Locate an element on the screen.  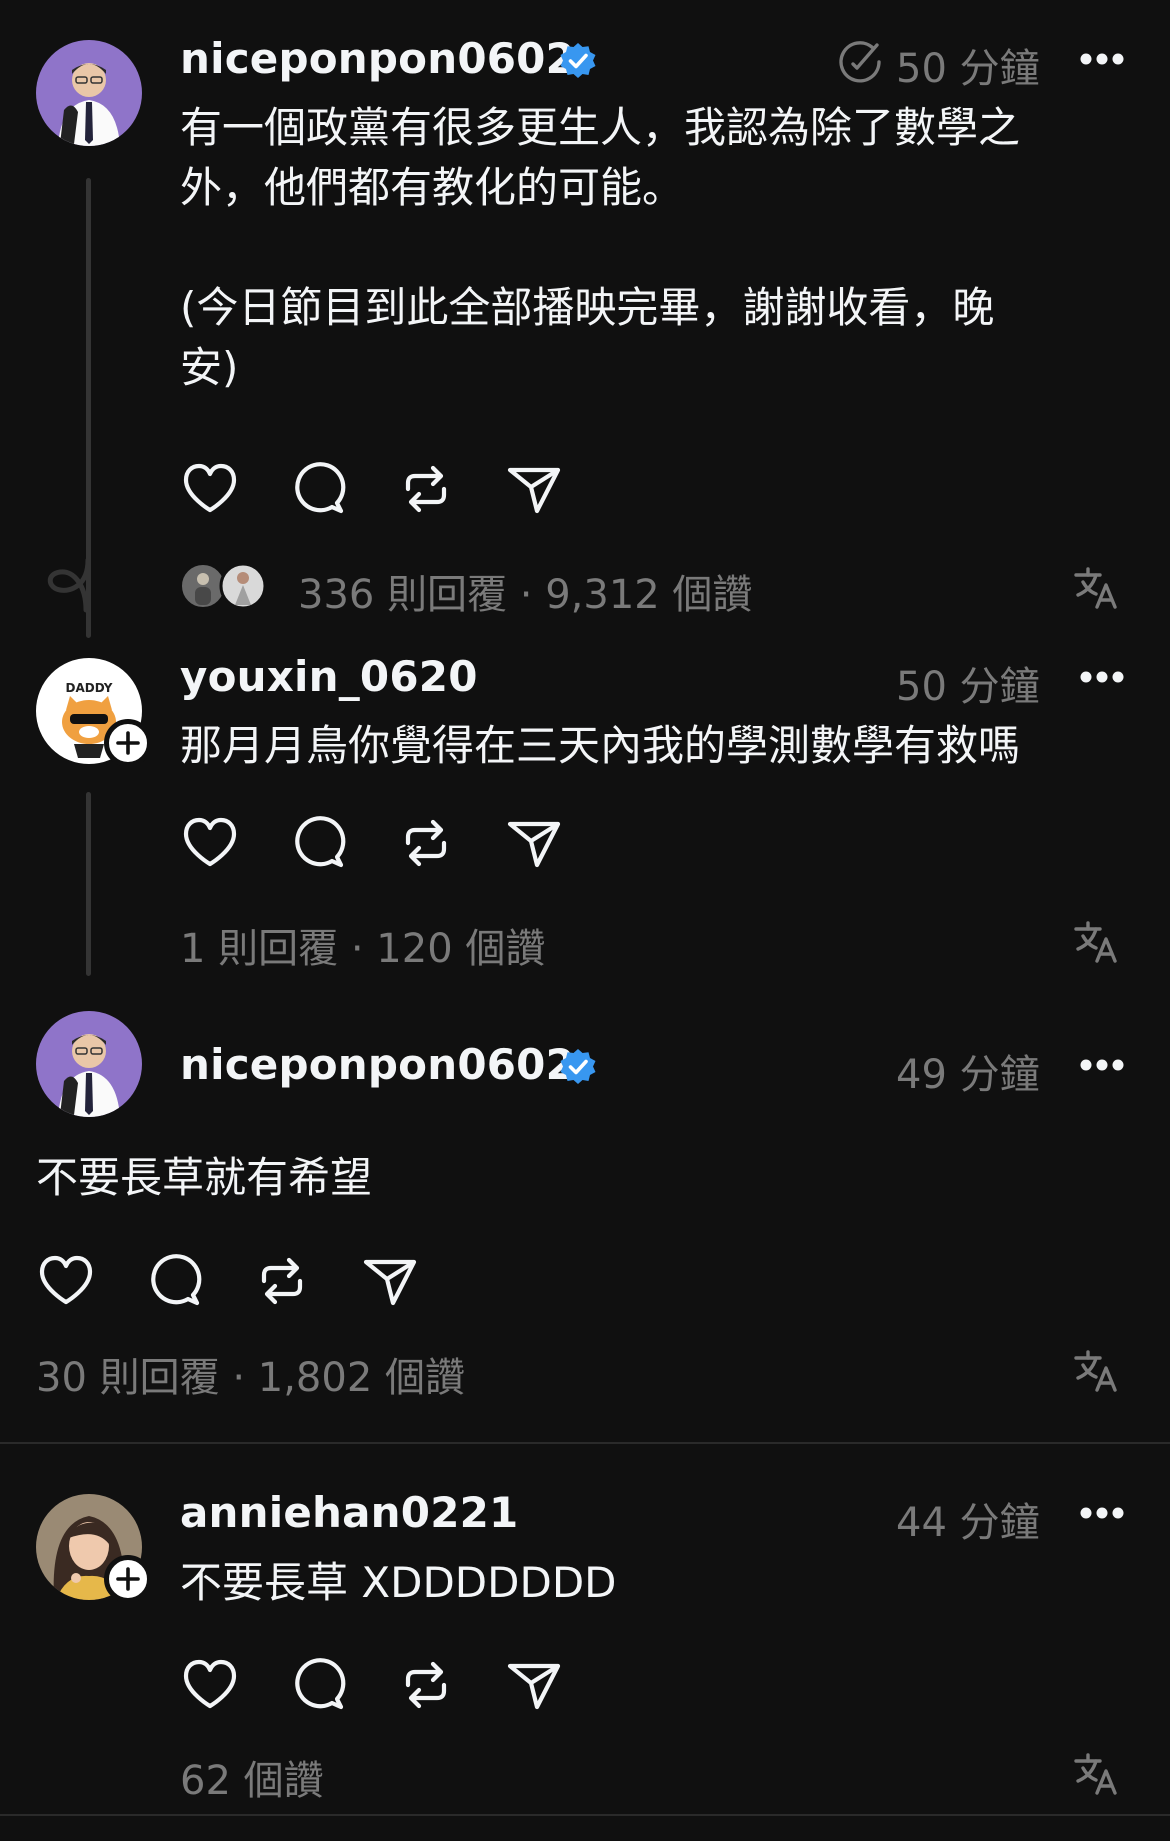
replier-avatars is located at coordinates (223, 586).